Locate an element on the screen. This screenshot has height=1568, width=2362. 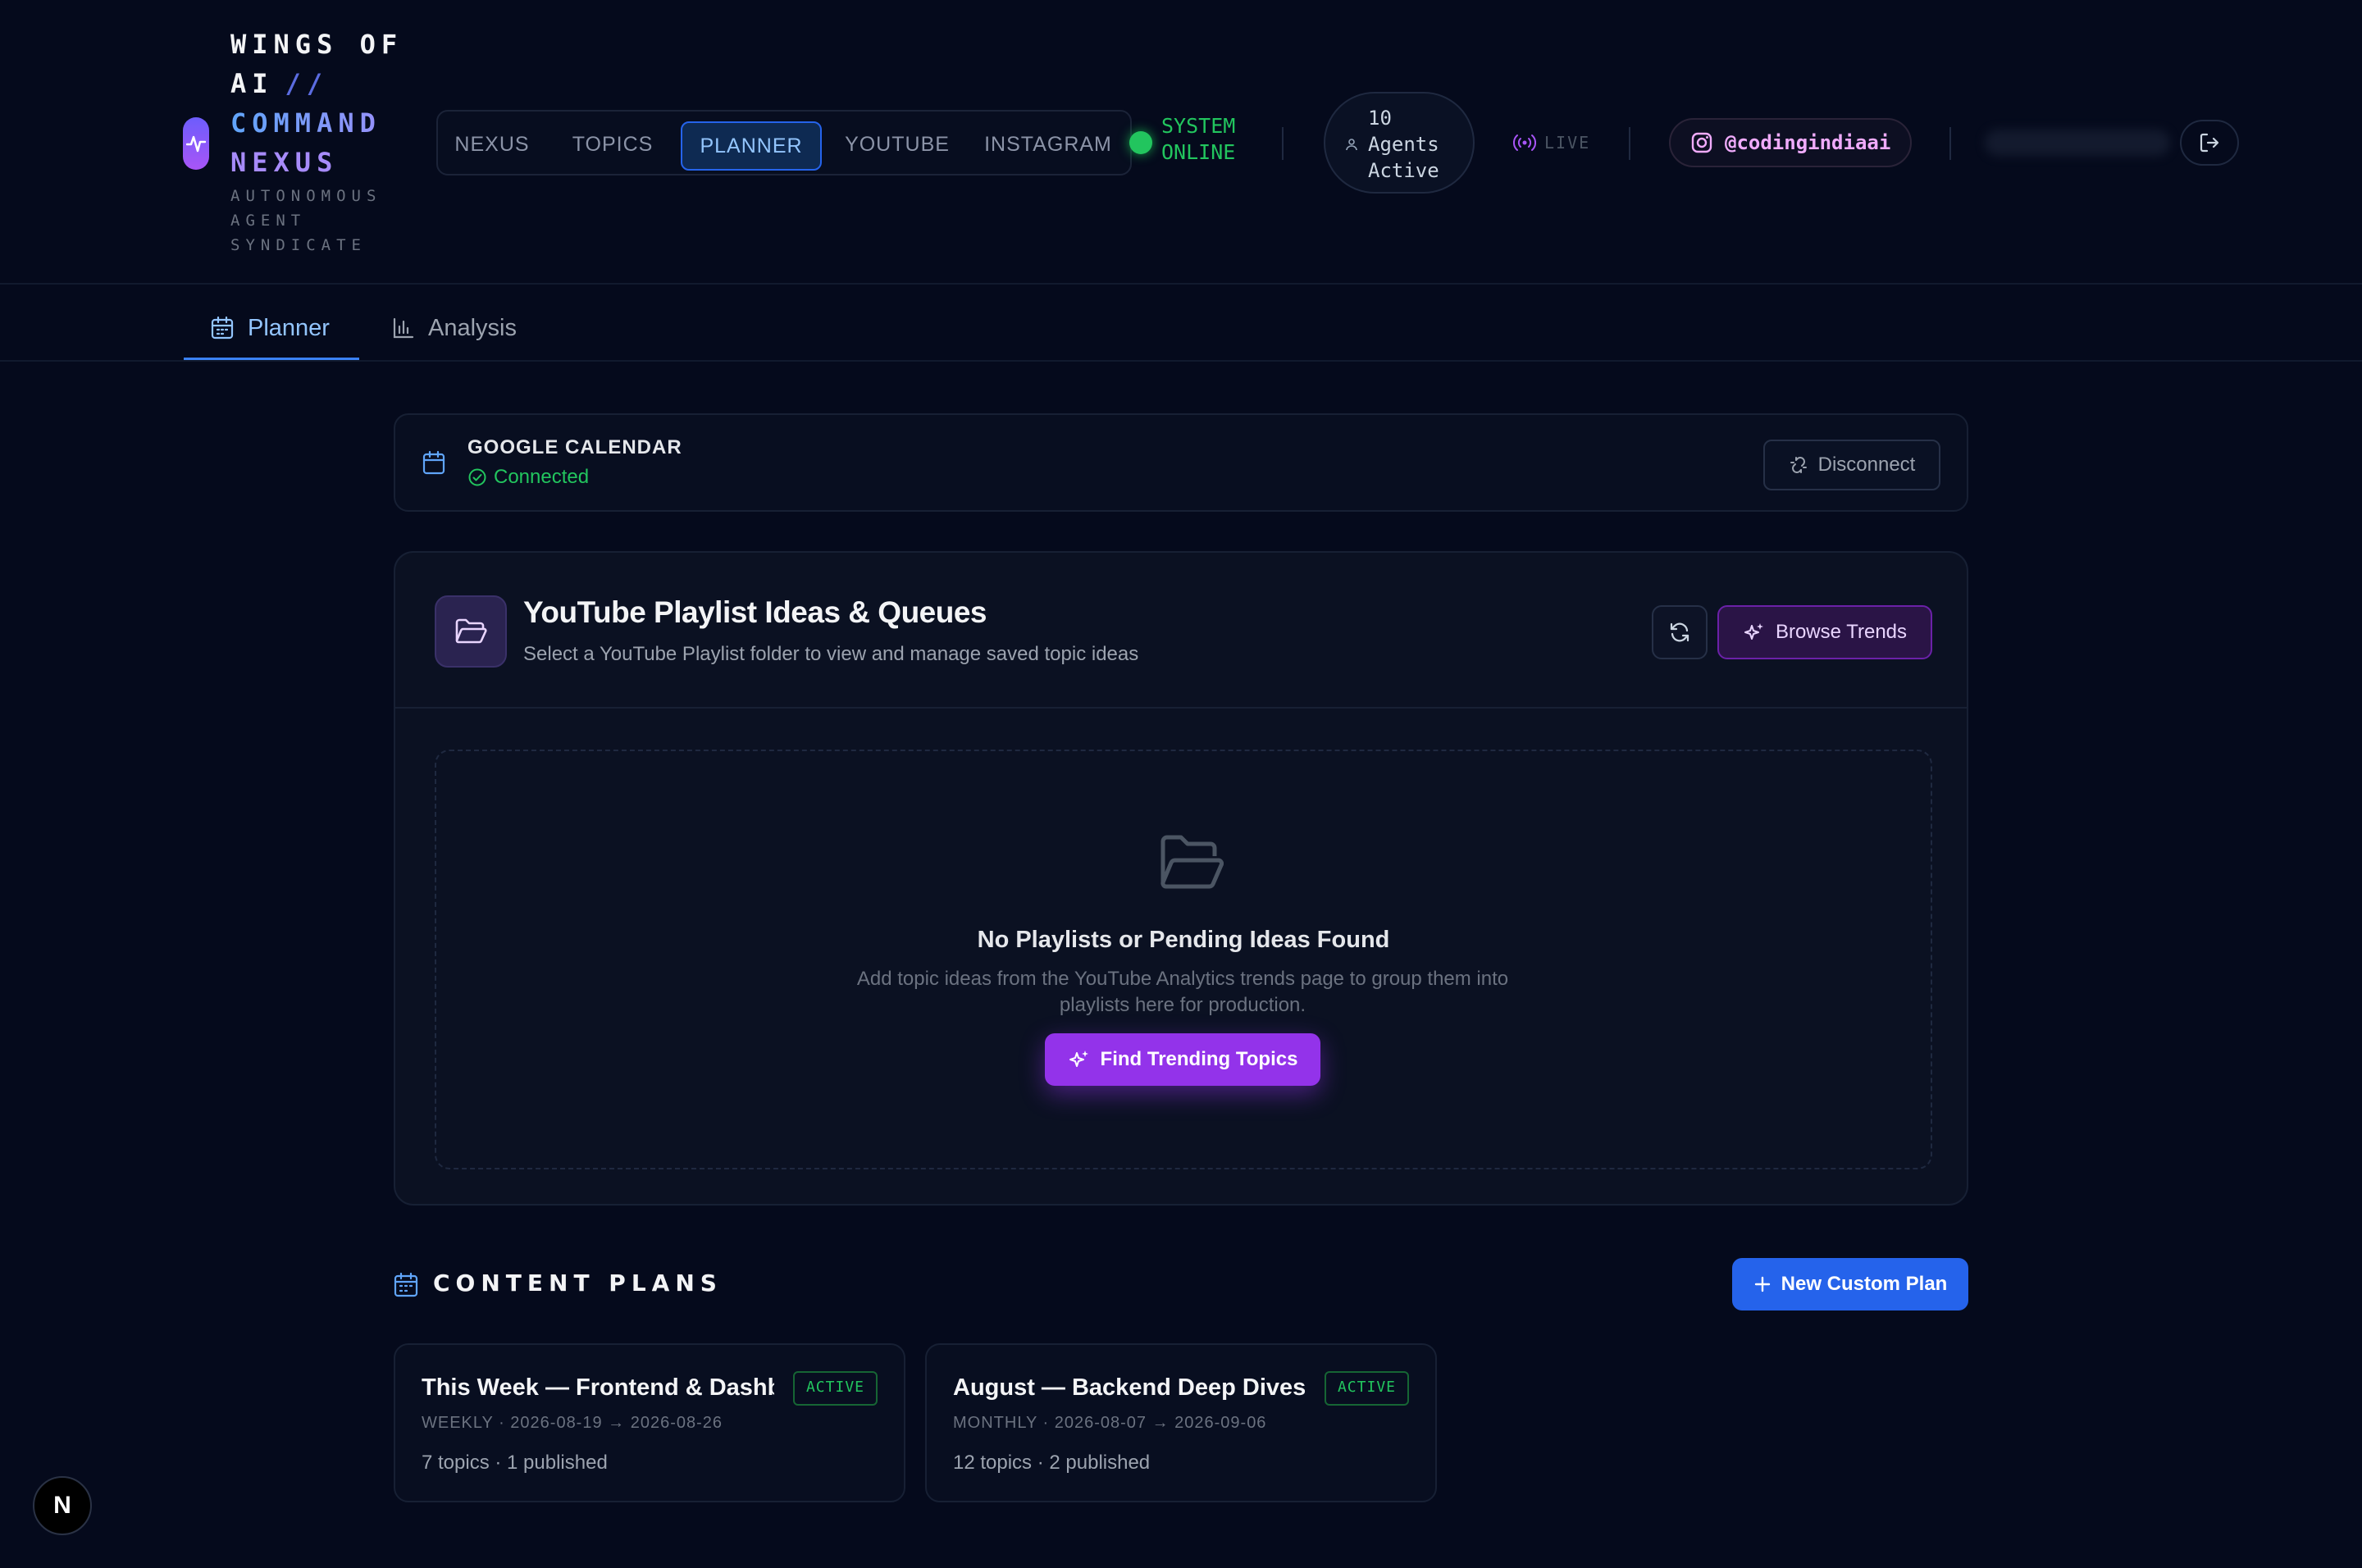
calendar-title: GOOGLE CALENDAR is located at coordinates (574, 447).